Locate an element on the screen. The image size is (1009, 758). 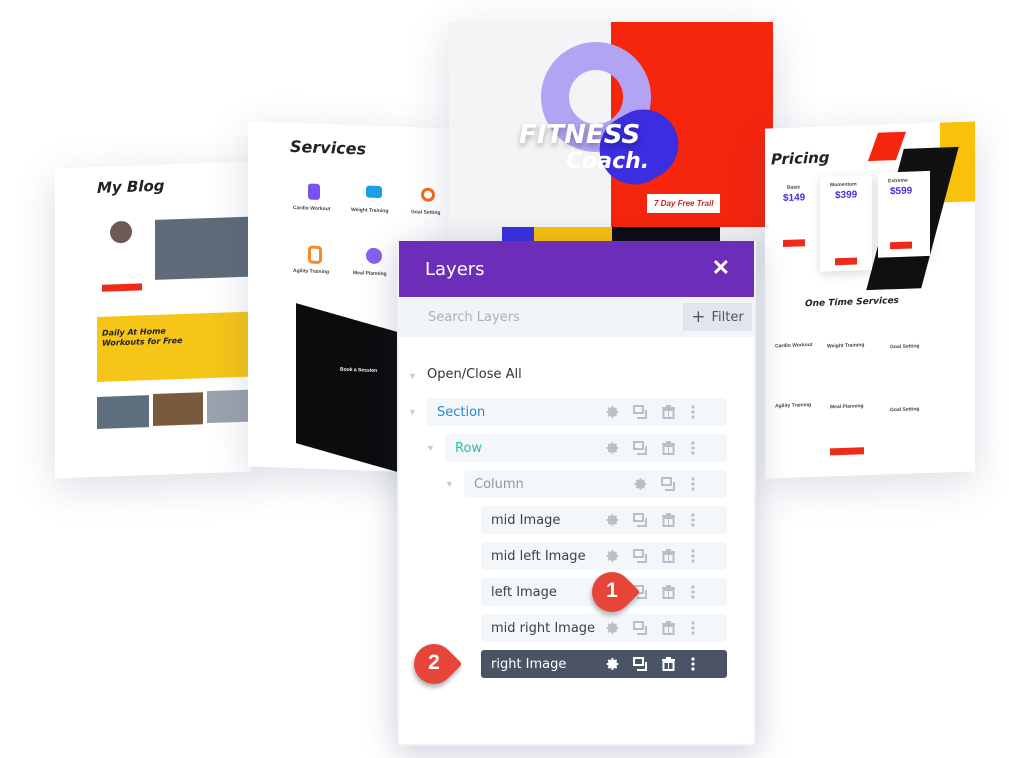
plan-price: $599 is located at coordinates (901, 191).